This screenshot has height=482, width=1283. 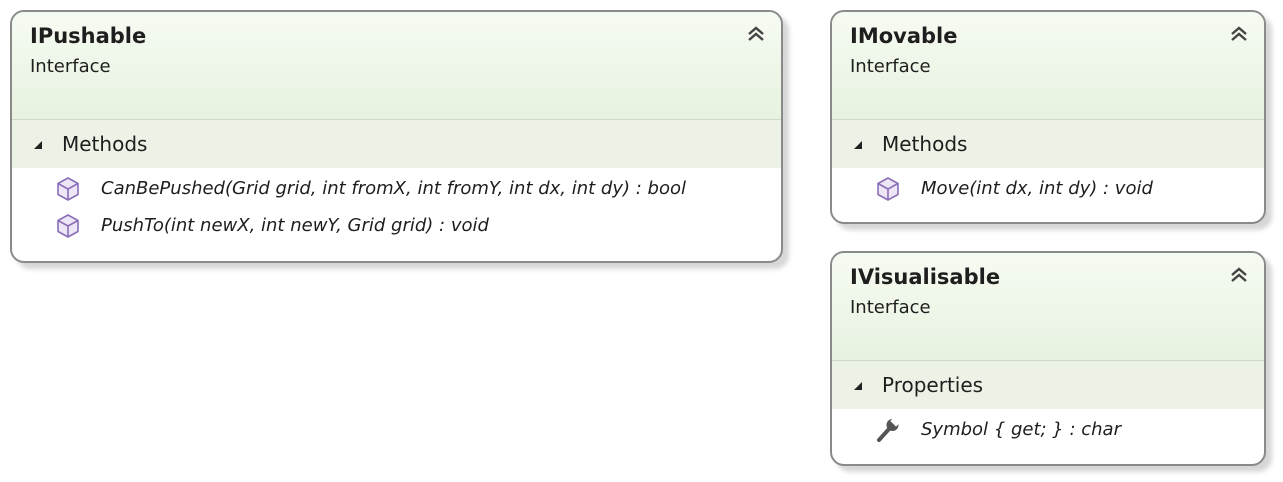 What do you see at coordinates (889, 429) in the screenshot?
I see `wrench-icon` at bounding box center [889, 429].